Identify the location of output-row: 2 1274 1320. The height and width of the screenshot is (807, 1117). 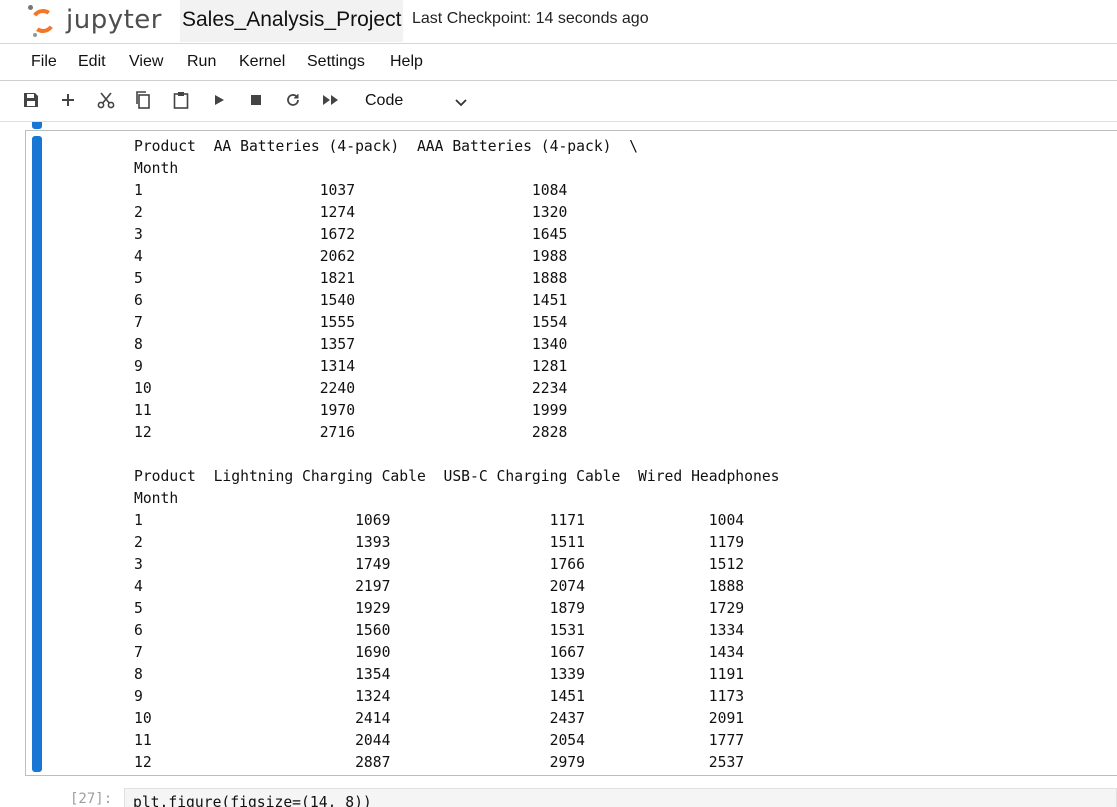
(351, 212).